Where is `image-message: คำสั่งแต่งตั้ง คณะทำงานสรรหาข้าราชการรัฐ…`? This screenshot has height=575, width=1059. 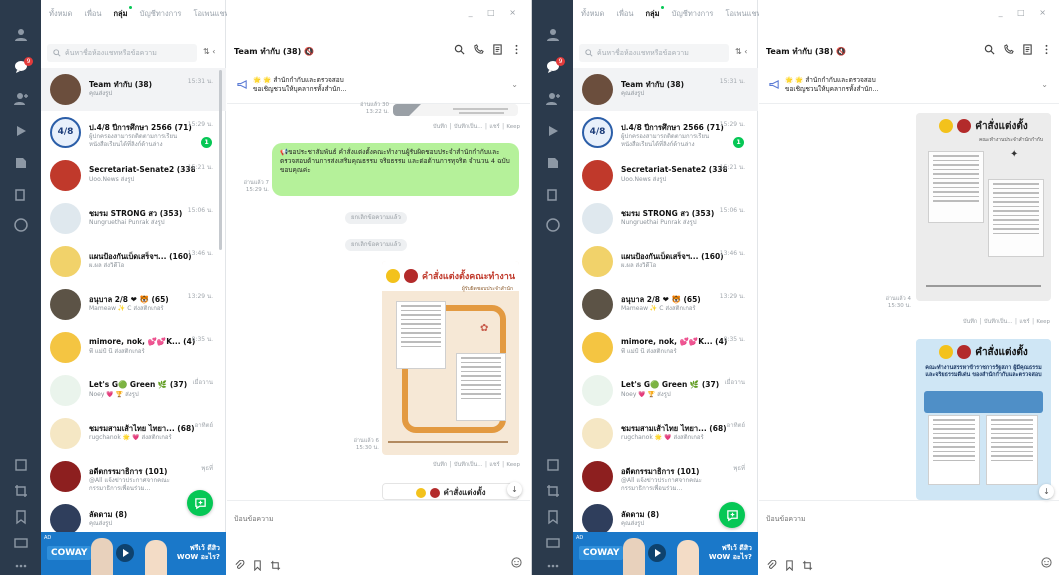
image-message: คำสั่งแต่งตั้ง คณะทำงานสรรหาข้าราชการรัฐ… is located at coordinates (983, 419).